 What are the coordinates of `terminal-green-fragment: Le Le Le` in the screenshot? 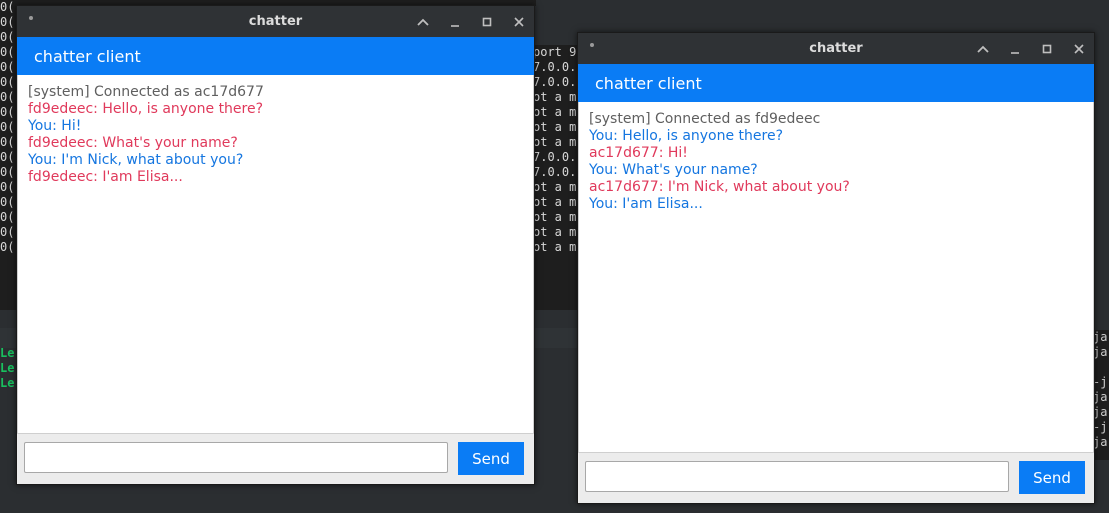 It's located at (8, 376).